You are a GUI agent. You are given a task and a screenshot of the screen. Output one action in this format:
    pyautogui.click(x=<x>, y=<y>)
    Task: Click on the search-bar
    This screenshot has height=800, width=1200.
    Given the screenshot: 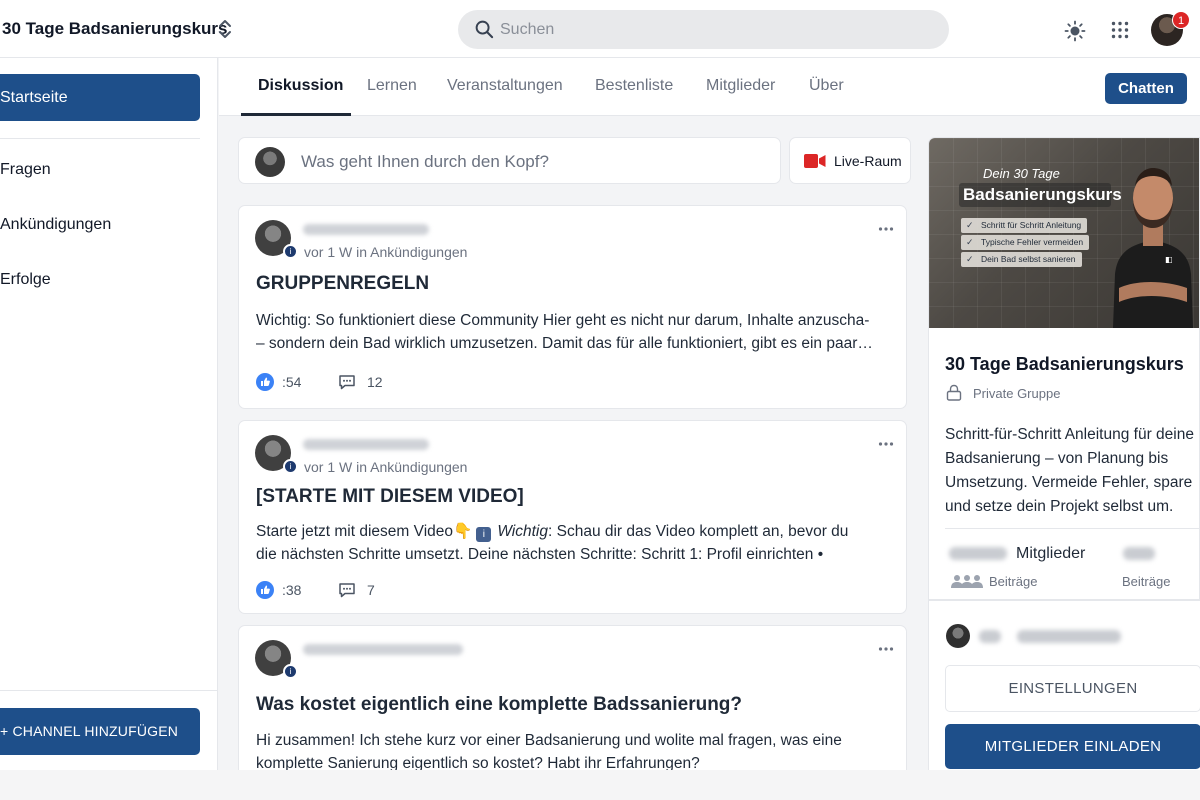 What is the action you would take?
    pyautogui.click(x=703, y=29)
    